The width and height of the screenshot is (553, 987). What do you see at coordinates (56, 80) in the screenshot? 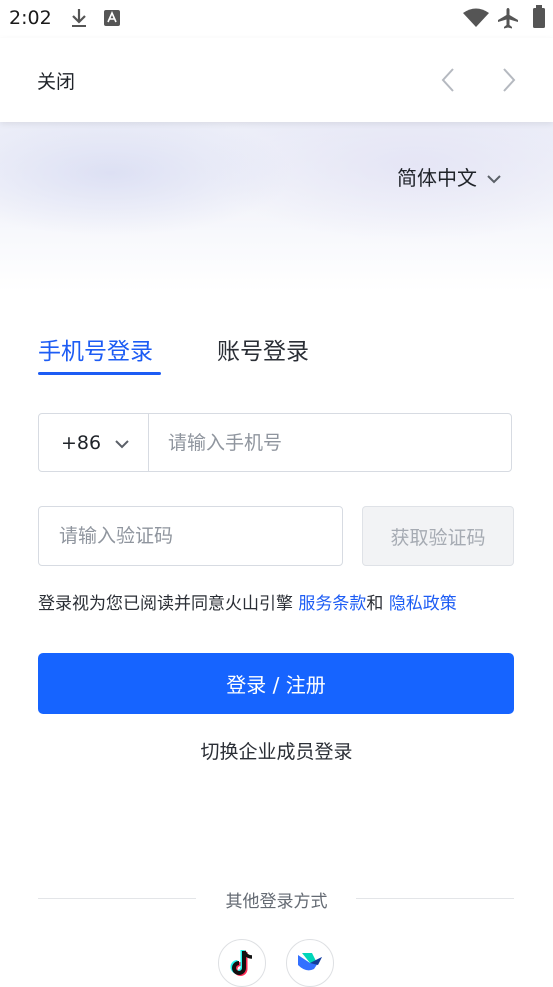
I see `close-button: 关闭` at bounding box center [56, 80].